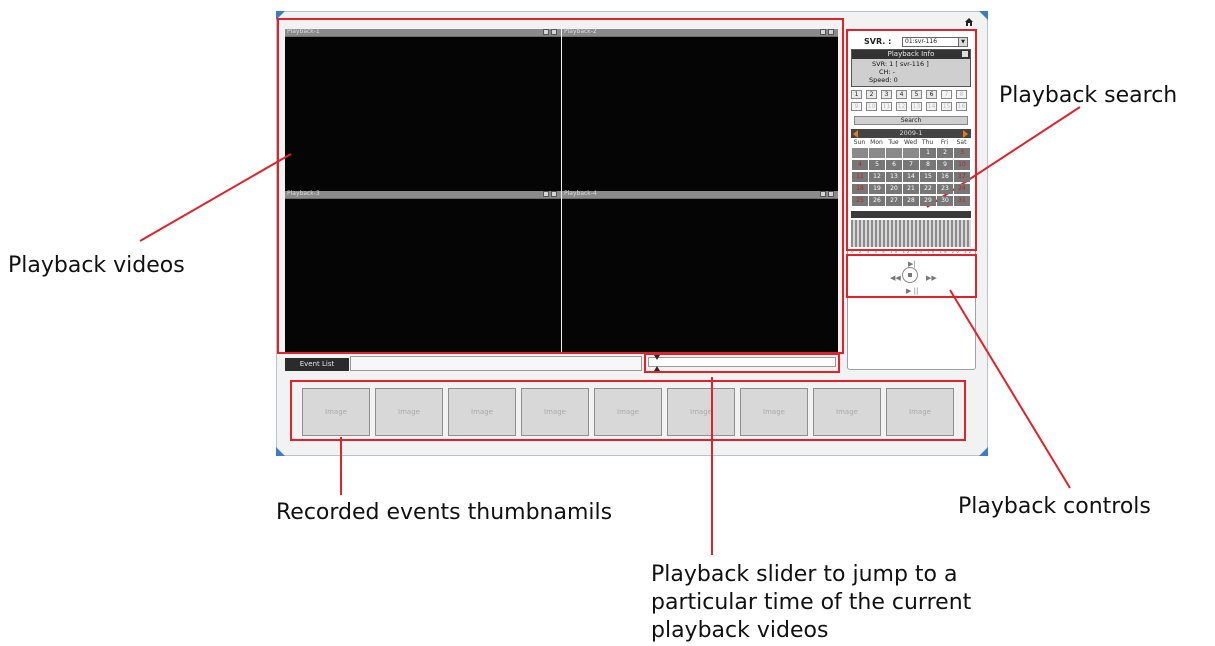  I want to click on calendar-day: 17, so click(962, 177).